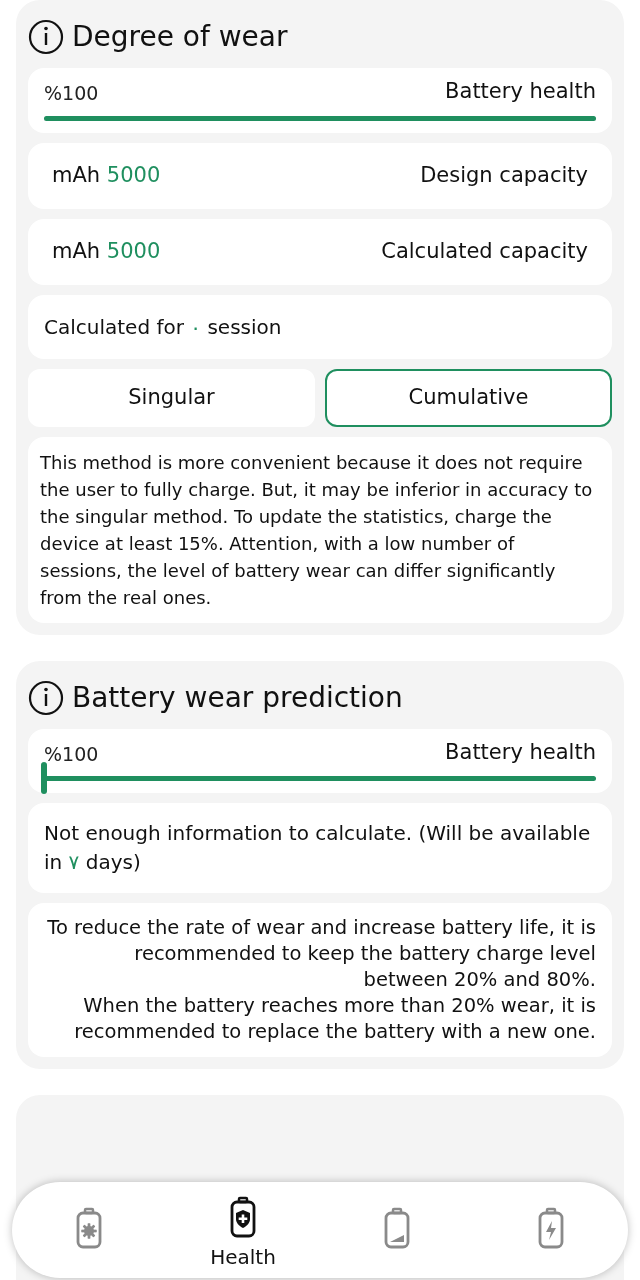  Describe the element at coordinates (320, 529) in the screenshot. I see `method-description: This method is more convenient because it does not require the user to fully charge. But, it may be inferior in accuracy to the singular method. To update the statistics, charge the device at least 15%. Attention, with a low number of sessions, the level of battery wear can differ significantly from the real ones.` at that location.